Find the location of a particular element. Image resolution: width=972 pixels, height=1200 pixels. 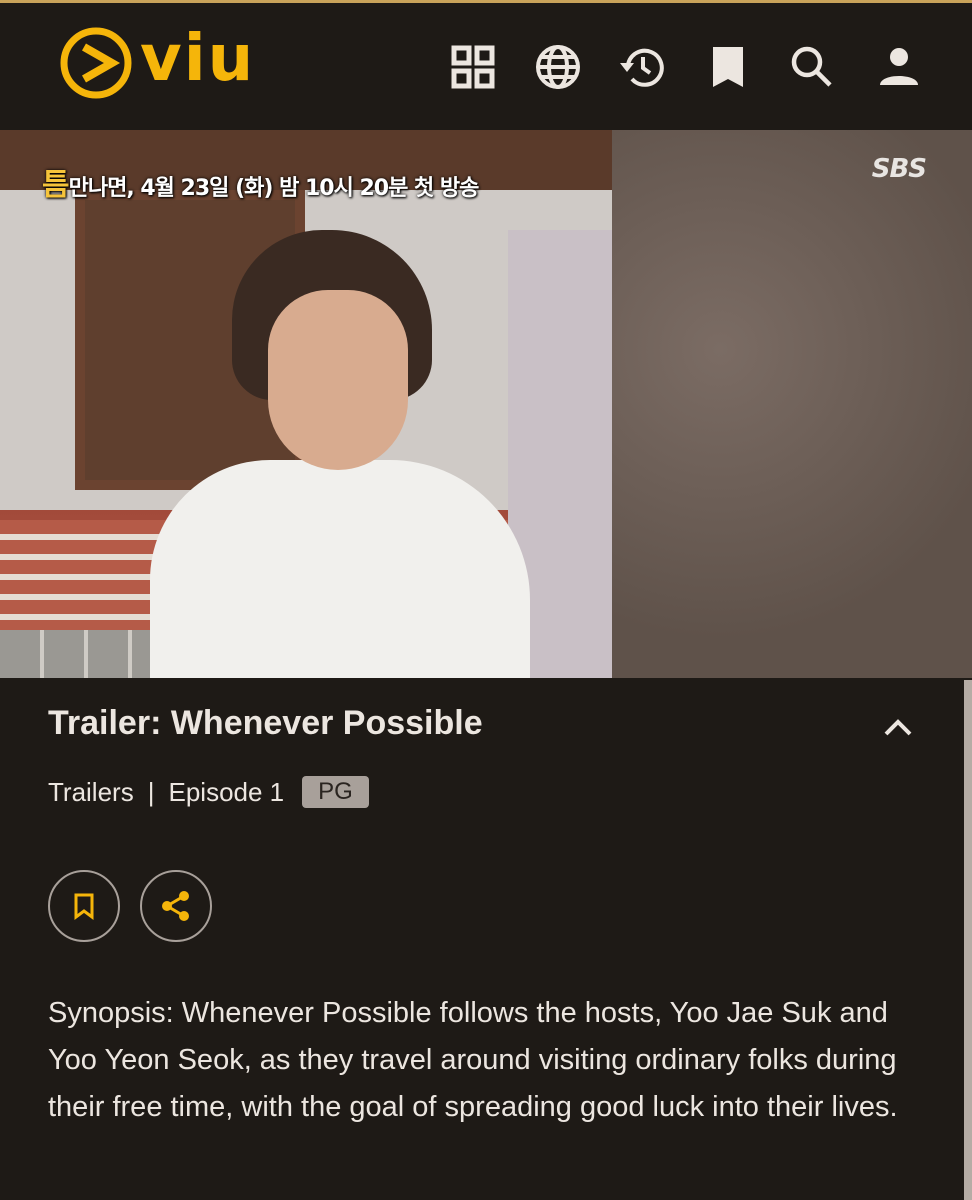

share-button is located at coordinates (176, 906).